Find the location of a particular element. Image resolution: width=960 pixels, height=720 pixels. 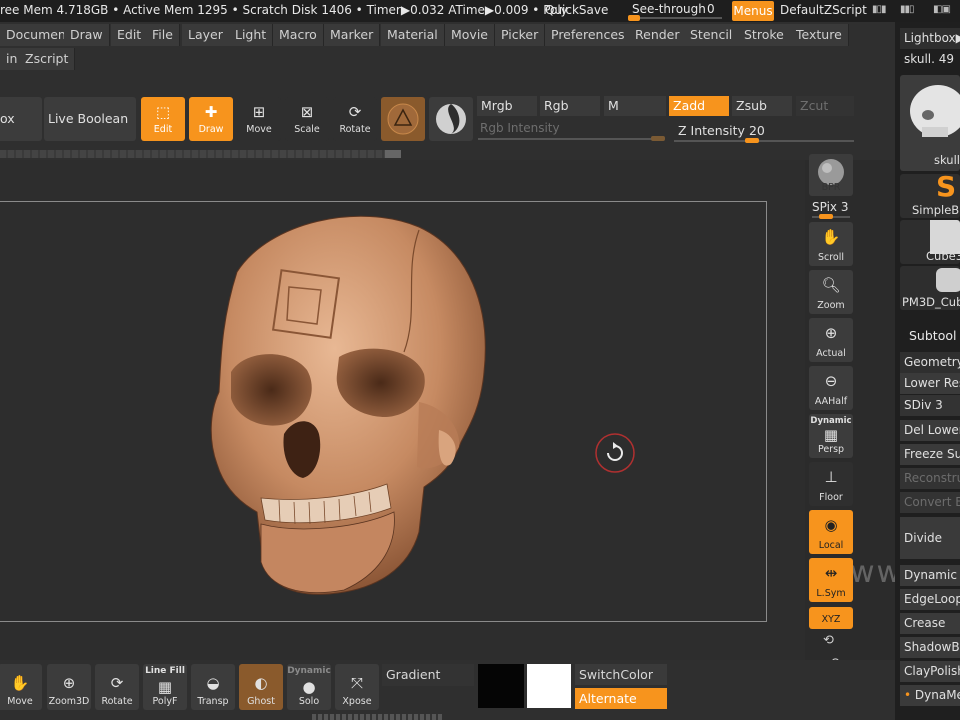

edgeloop-button: EdgeLoop is located at coordinates (930, 599).